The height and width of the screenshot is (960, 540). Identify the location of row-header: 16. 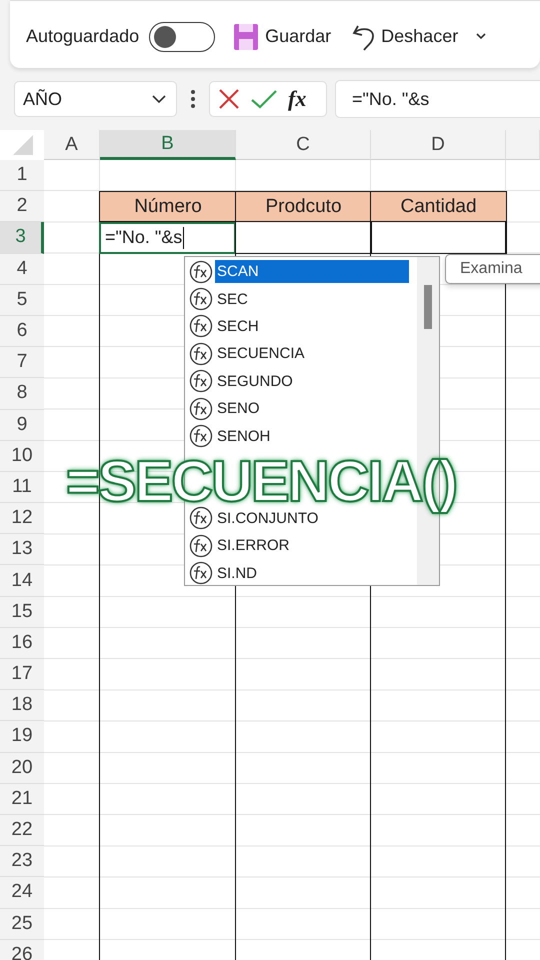
(22, 643).